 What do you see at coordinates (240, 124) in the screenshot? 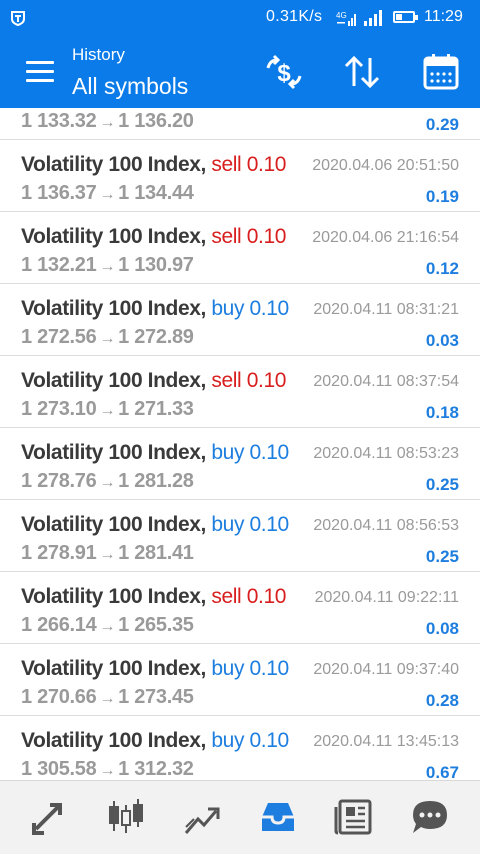
I see `deal-row-partial: 1 133.32 → 1 136.20 0.29` at bounding box center [240, 124].